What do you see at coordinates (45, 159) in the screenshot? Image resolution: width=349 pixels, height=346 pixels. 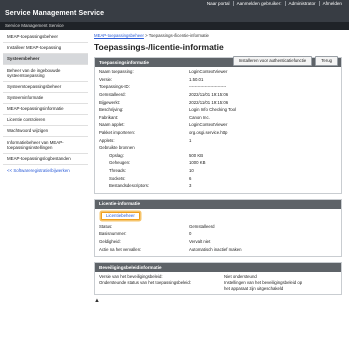 I see `sidebar-item-meap-logs: MEAP-toepassingslogbestanden` at bounding box center [45, 159].